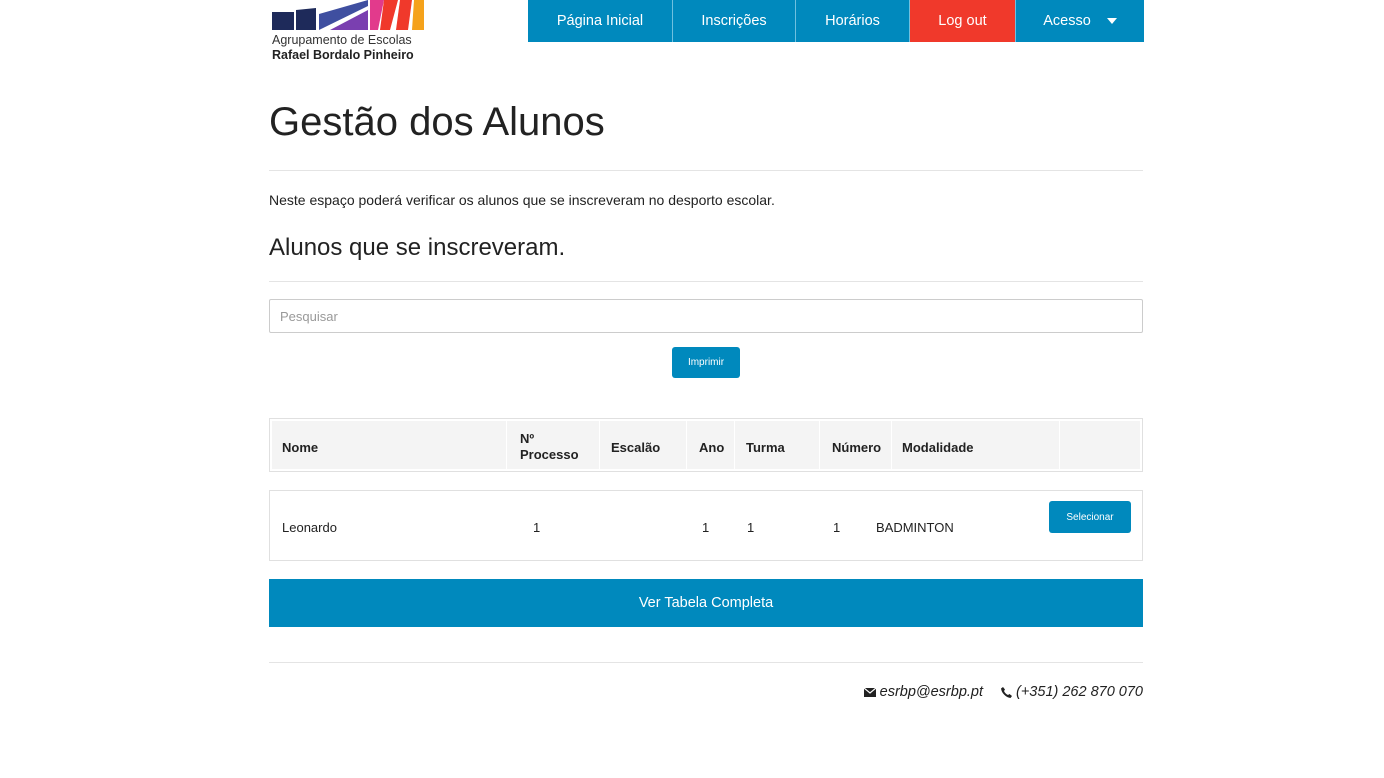 This screenshot has height=778, width=1384. Describe the element at coordinates (837, 527) in the screenshot. I see `cell-numero: 1` at that location.